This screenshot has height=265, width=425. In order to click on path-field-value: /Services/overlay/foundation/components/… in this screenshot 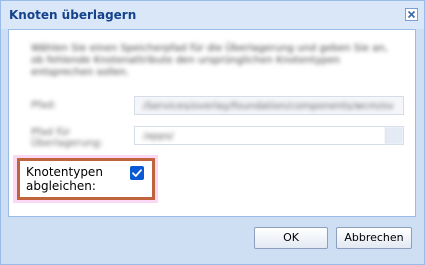, I will do `click(268, 106)`.